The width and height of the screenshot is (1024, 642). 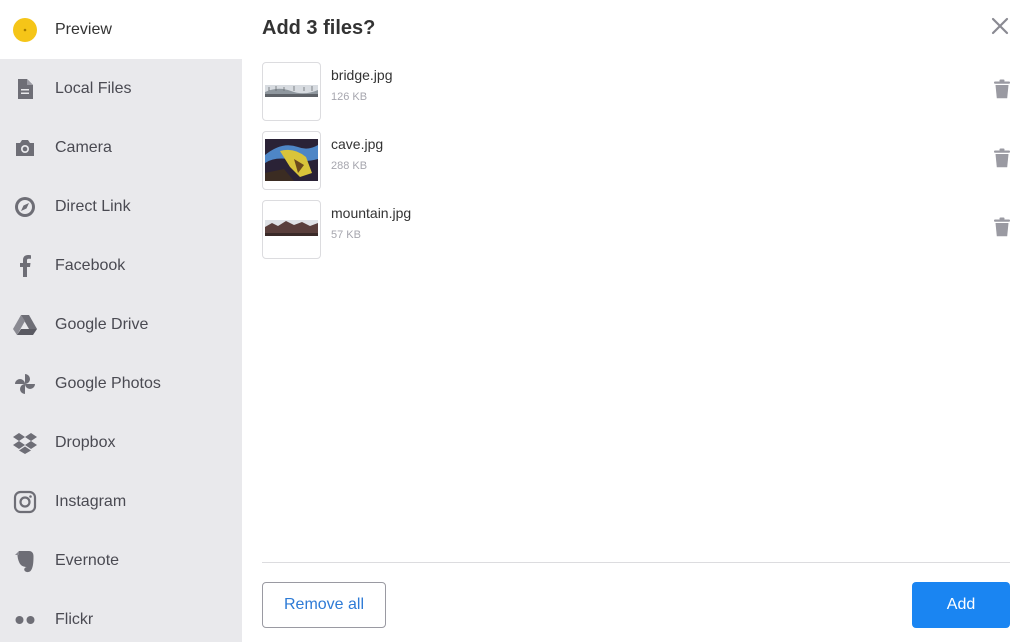 What do you see at coordinates (25, 30) in the screenshot?
I see `preview-dot-icon` at bounding box center [25, 30].